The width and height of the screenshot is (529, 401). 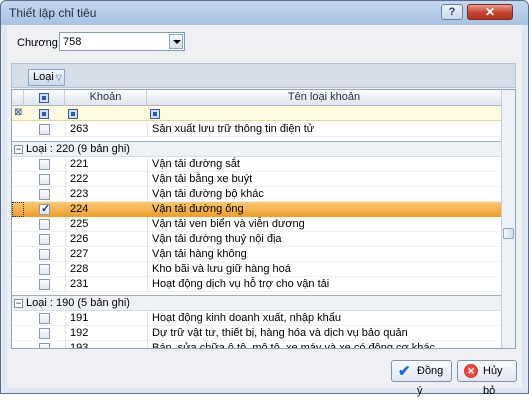 I want to click on scrollbar-thumb, so click(x=508, y=233).